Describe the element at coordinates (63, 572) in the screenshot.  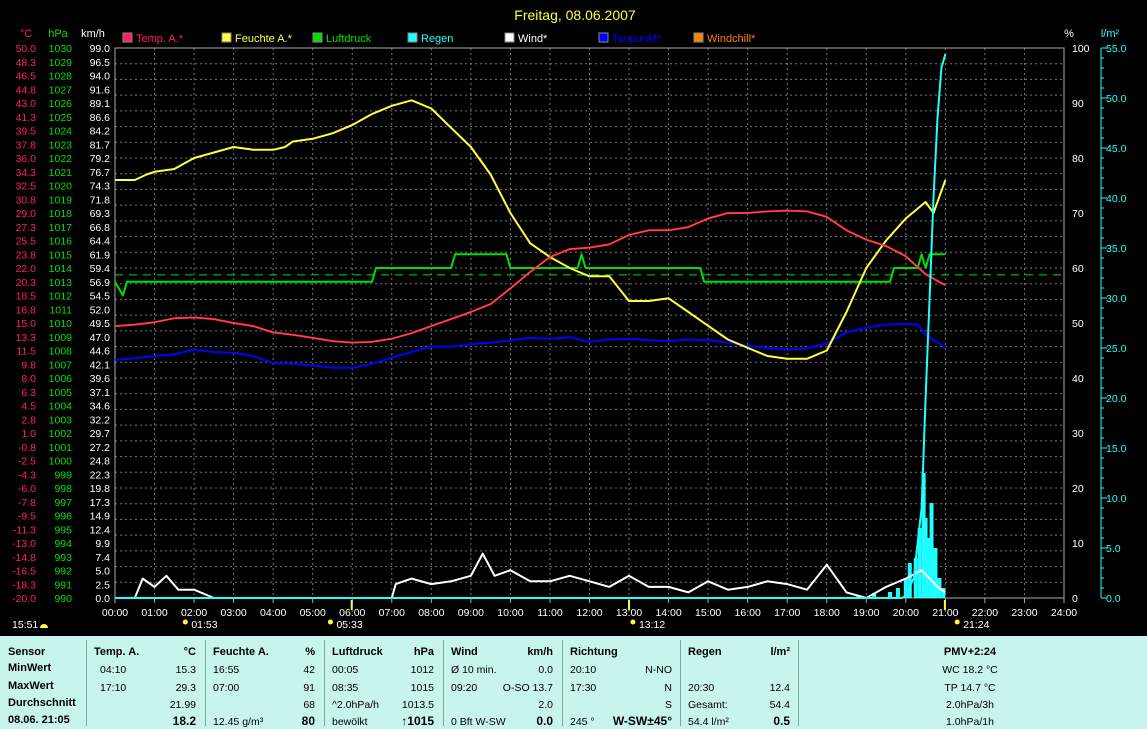
I see `hpa-tick: 992` at that location.